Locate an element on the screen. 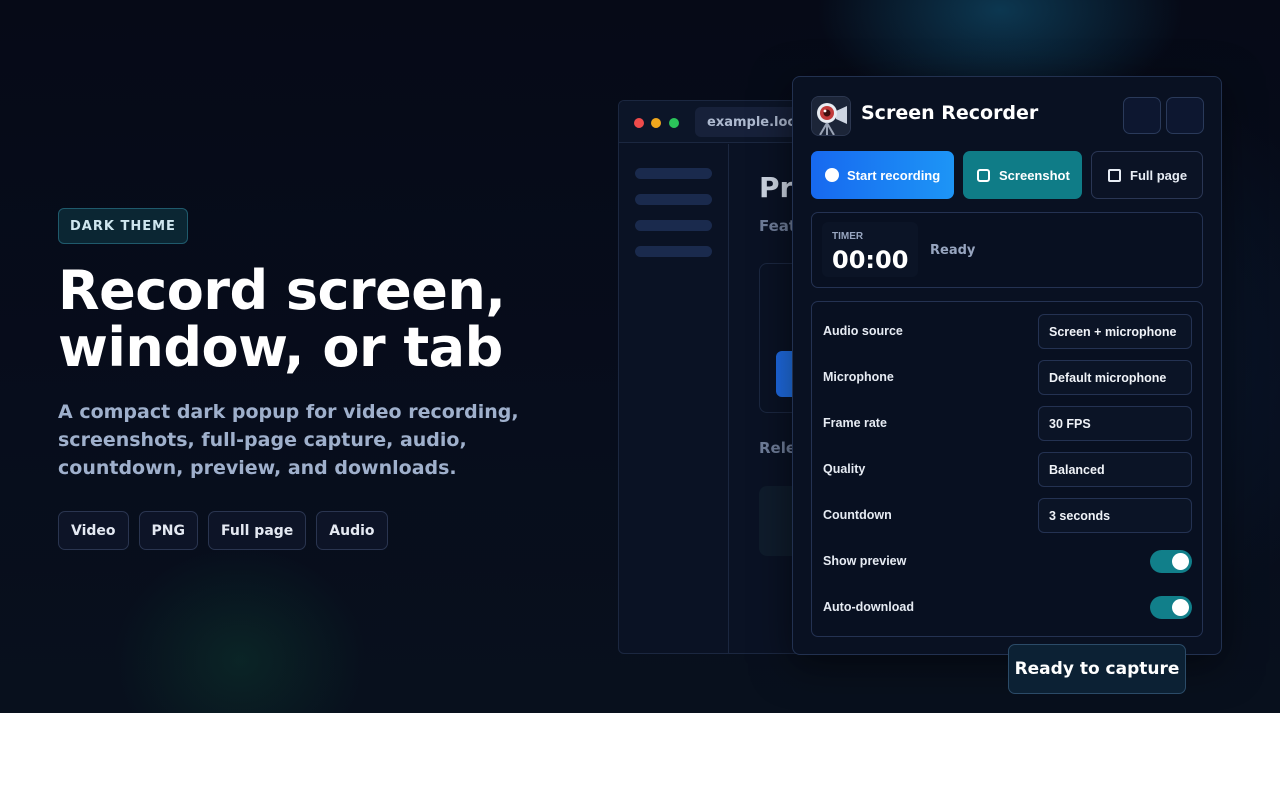 The image size is (1280, 800). full-page-label: Full page is located at coordinates (1159, 175).